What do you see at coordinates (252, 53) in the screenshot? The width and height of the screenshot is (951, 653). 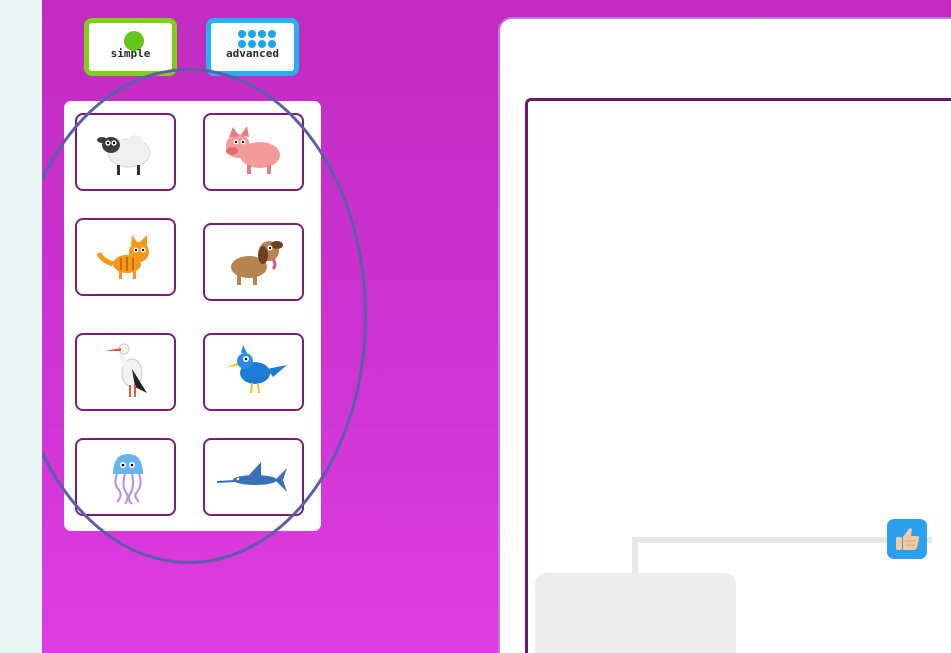 I see `advanced-mode-label: advanced` at bounding box center [252, 53].